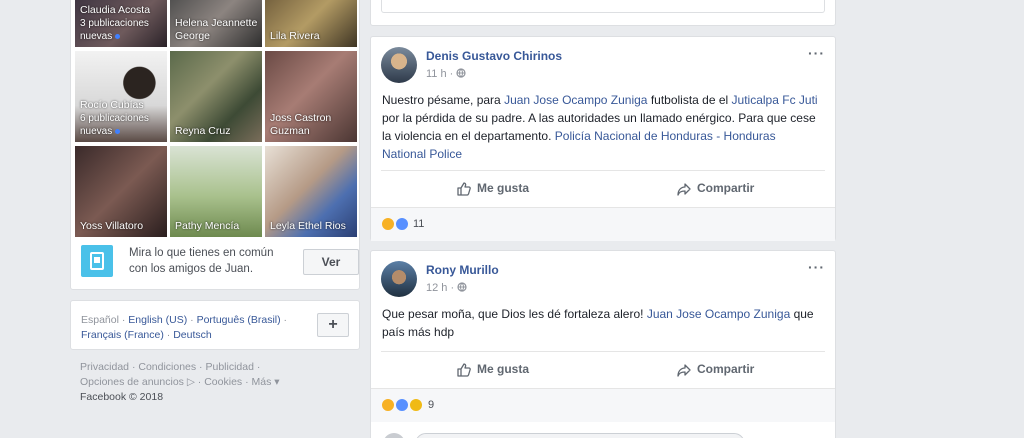  I want to click on friend-sub: 3 publicaciones nuevas, so click(114, 30).